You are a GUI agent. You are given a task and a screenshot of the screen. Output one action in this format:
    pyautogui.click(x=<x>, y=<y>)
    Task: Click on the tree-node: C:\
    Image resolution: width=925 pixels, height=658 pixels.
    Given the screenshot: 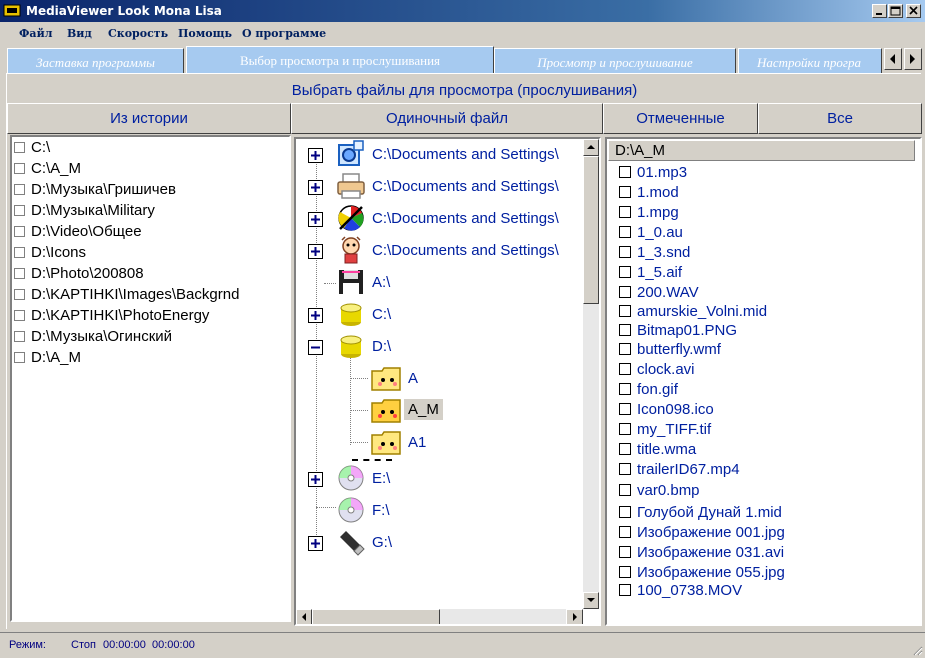 What is the action you would take?
    pyautogui.click(x=439, y=315)
    